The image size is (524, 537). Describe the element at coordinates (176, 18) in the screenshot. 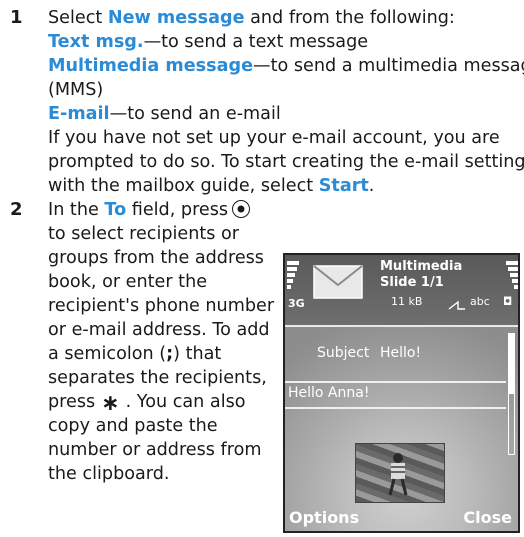

I see `new-message-option: New message` at that location.